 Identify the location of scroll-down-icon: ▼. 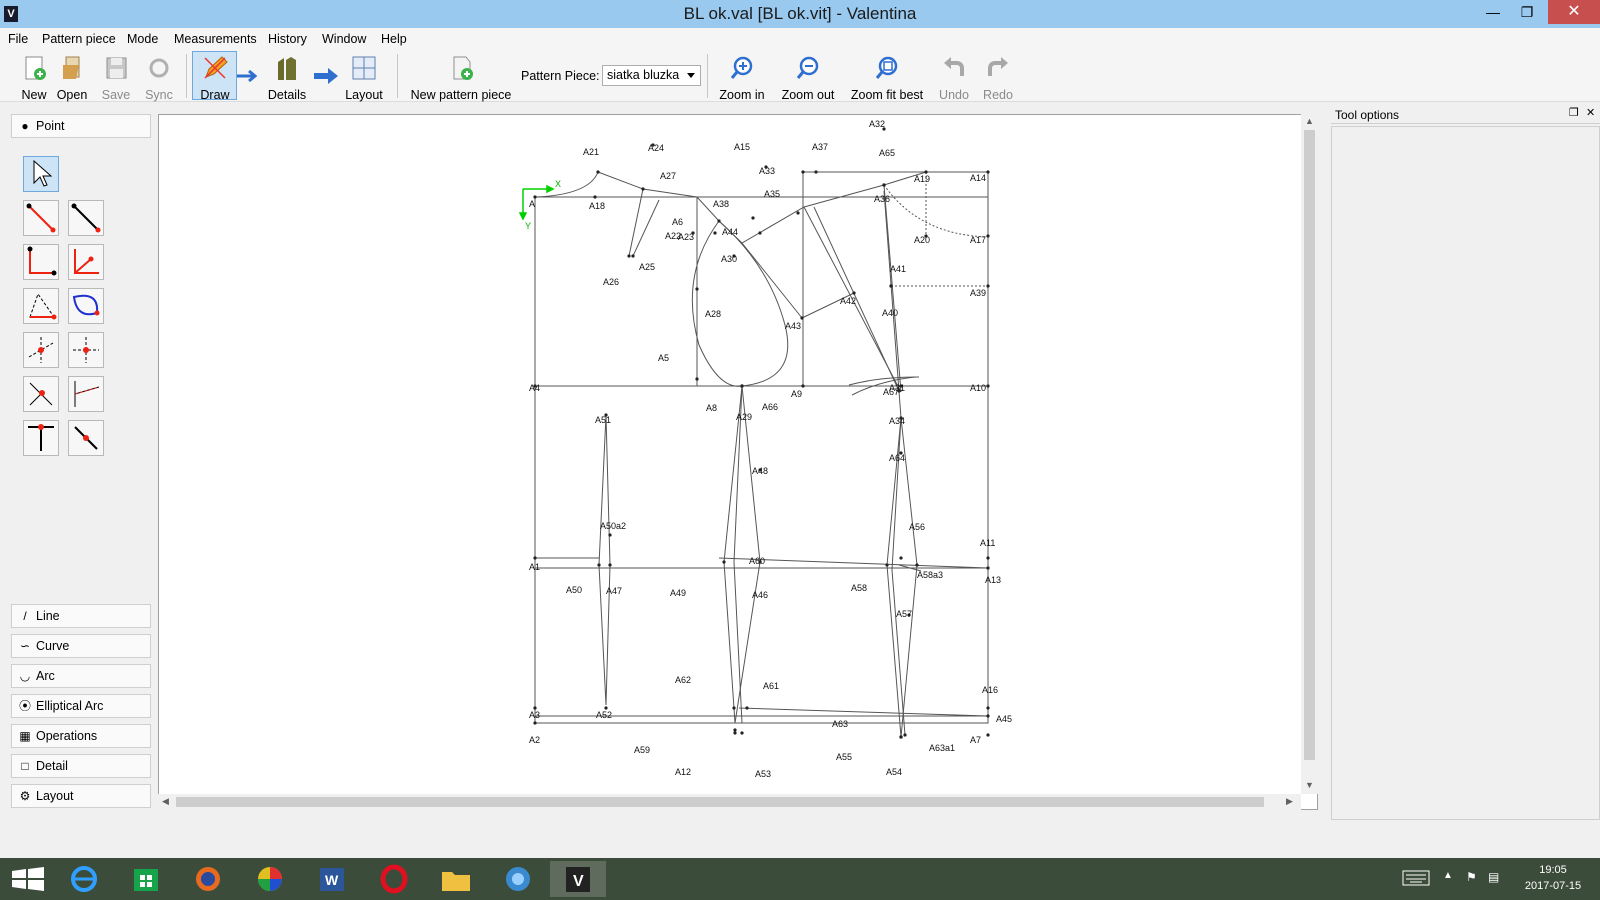
(1309, 785).